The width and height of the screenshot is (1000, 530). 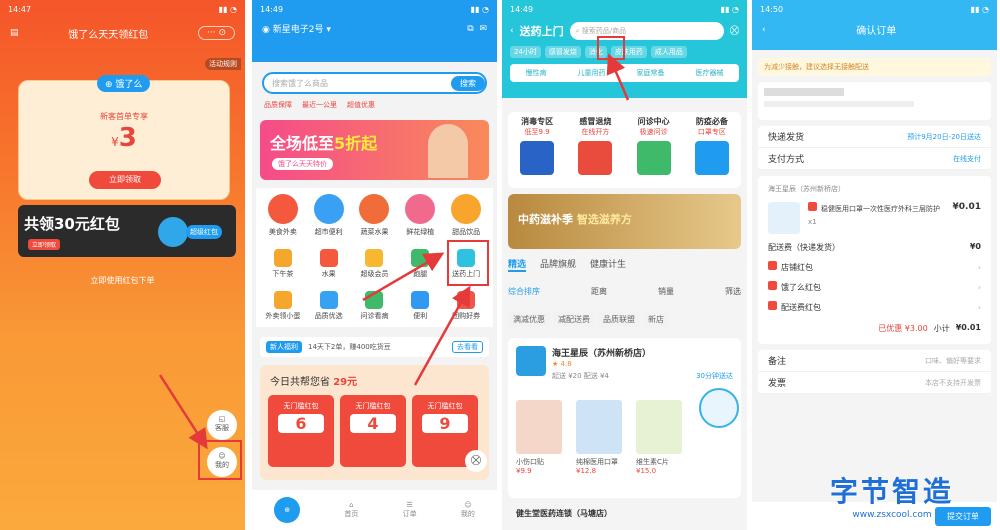 What do you see at coordinates (874, 361) in the screenshot?
I see `remark-row: 备注 口味、偏好等要求` at bounding box center [874, 361].